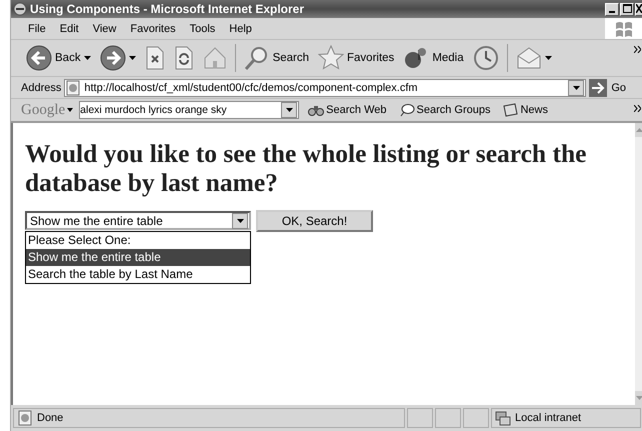  I want to click on search-icon, so click(257, 58).